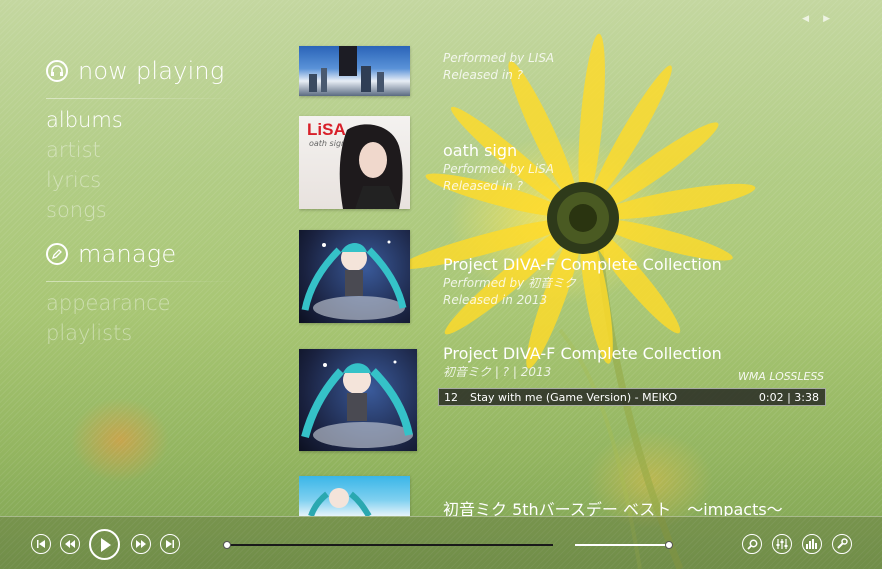 The image size is (882, 569). I want to click on skip-to-end-button, so click(170, 544).